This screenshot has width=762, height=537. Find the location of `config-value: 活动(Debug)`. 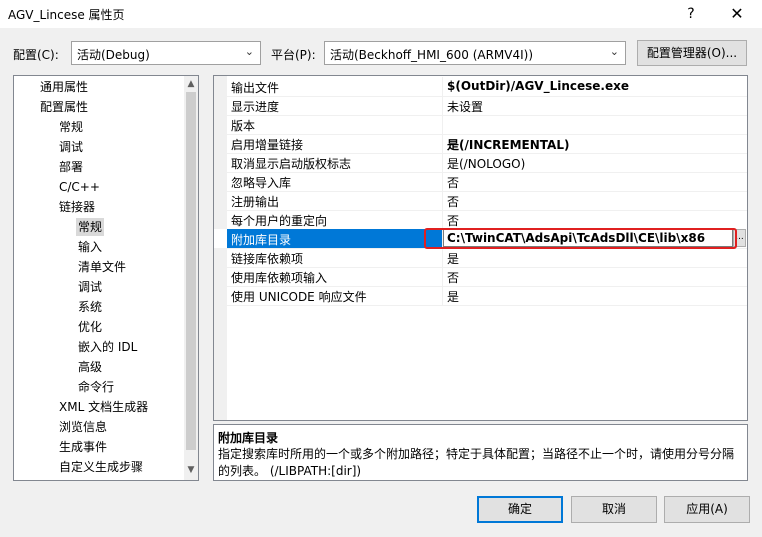

config-value: 活动(Debug) is located at coordinates (113, 55).